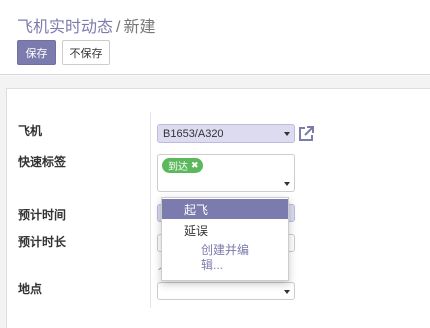 Image resolution: width=430 pixels, height=328 pixels. Describe the element at coordinates (225, 230) in the screenshot. I see `dropdown-option-delay: 延误` at that location.